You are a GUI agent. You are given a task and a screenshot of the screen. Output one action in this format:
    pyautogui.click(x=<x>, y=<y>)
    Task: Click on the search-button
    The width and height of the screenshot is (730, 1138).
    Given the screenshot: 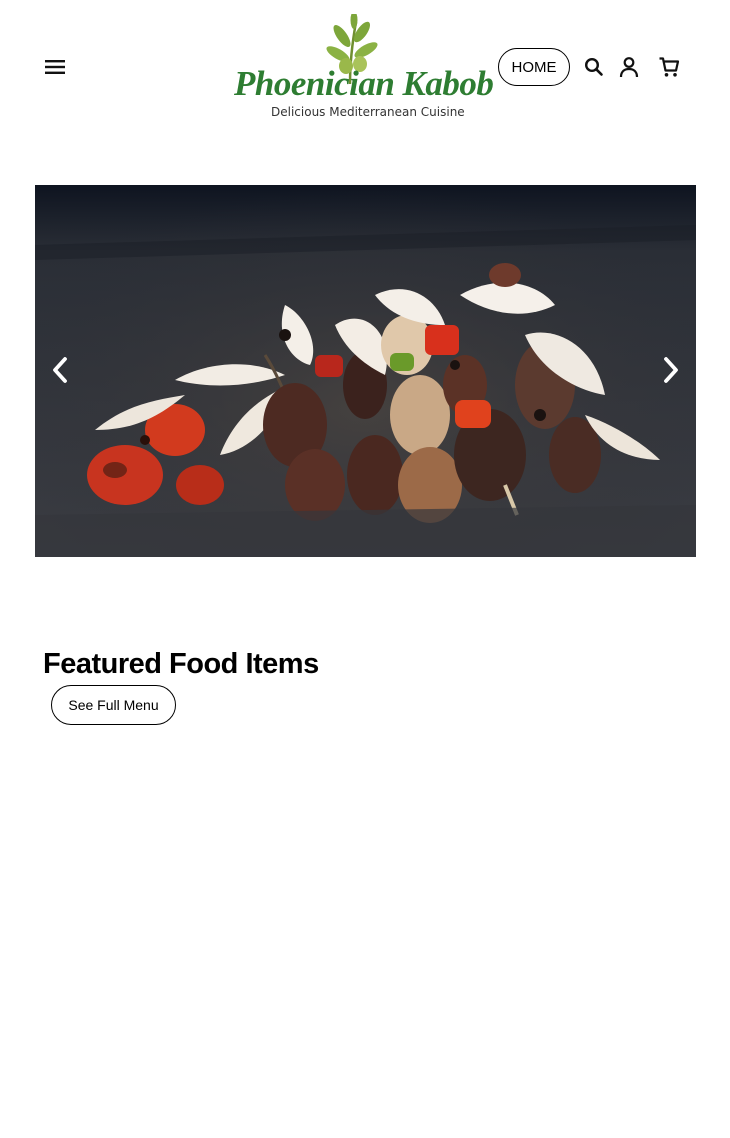 What is the action you would take?
    pyautogui.click(x=594, y=67)
    